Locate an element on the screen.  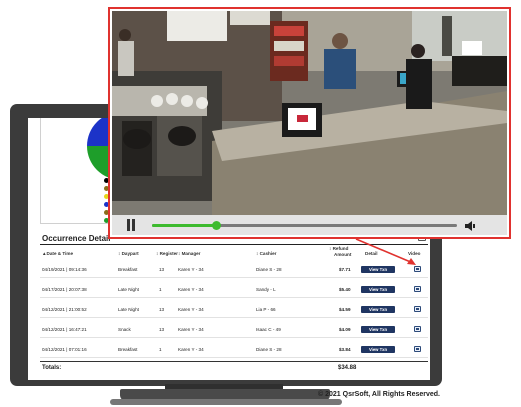
col-header-date: ▲Date & Time is located at coordinates (57, 254).